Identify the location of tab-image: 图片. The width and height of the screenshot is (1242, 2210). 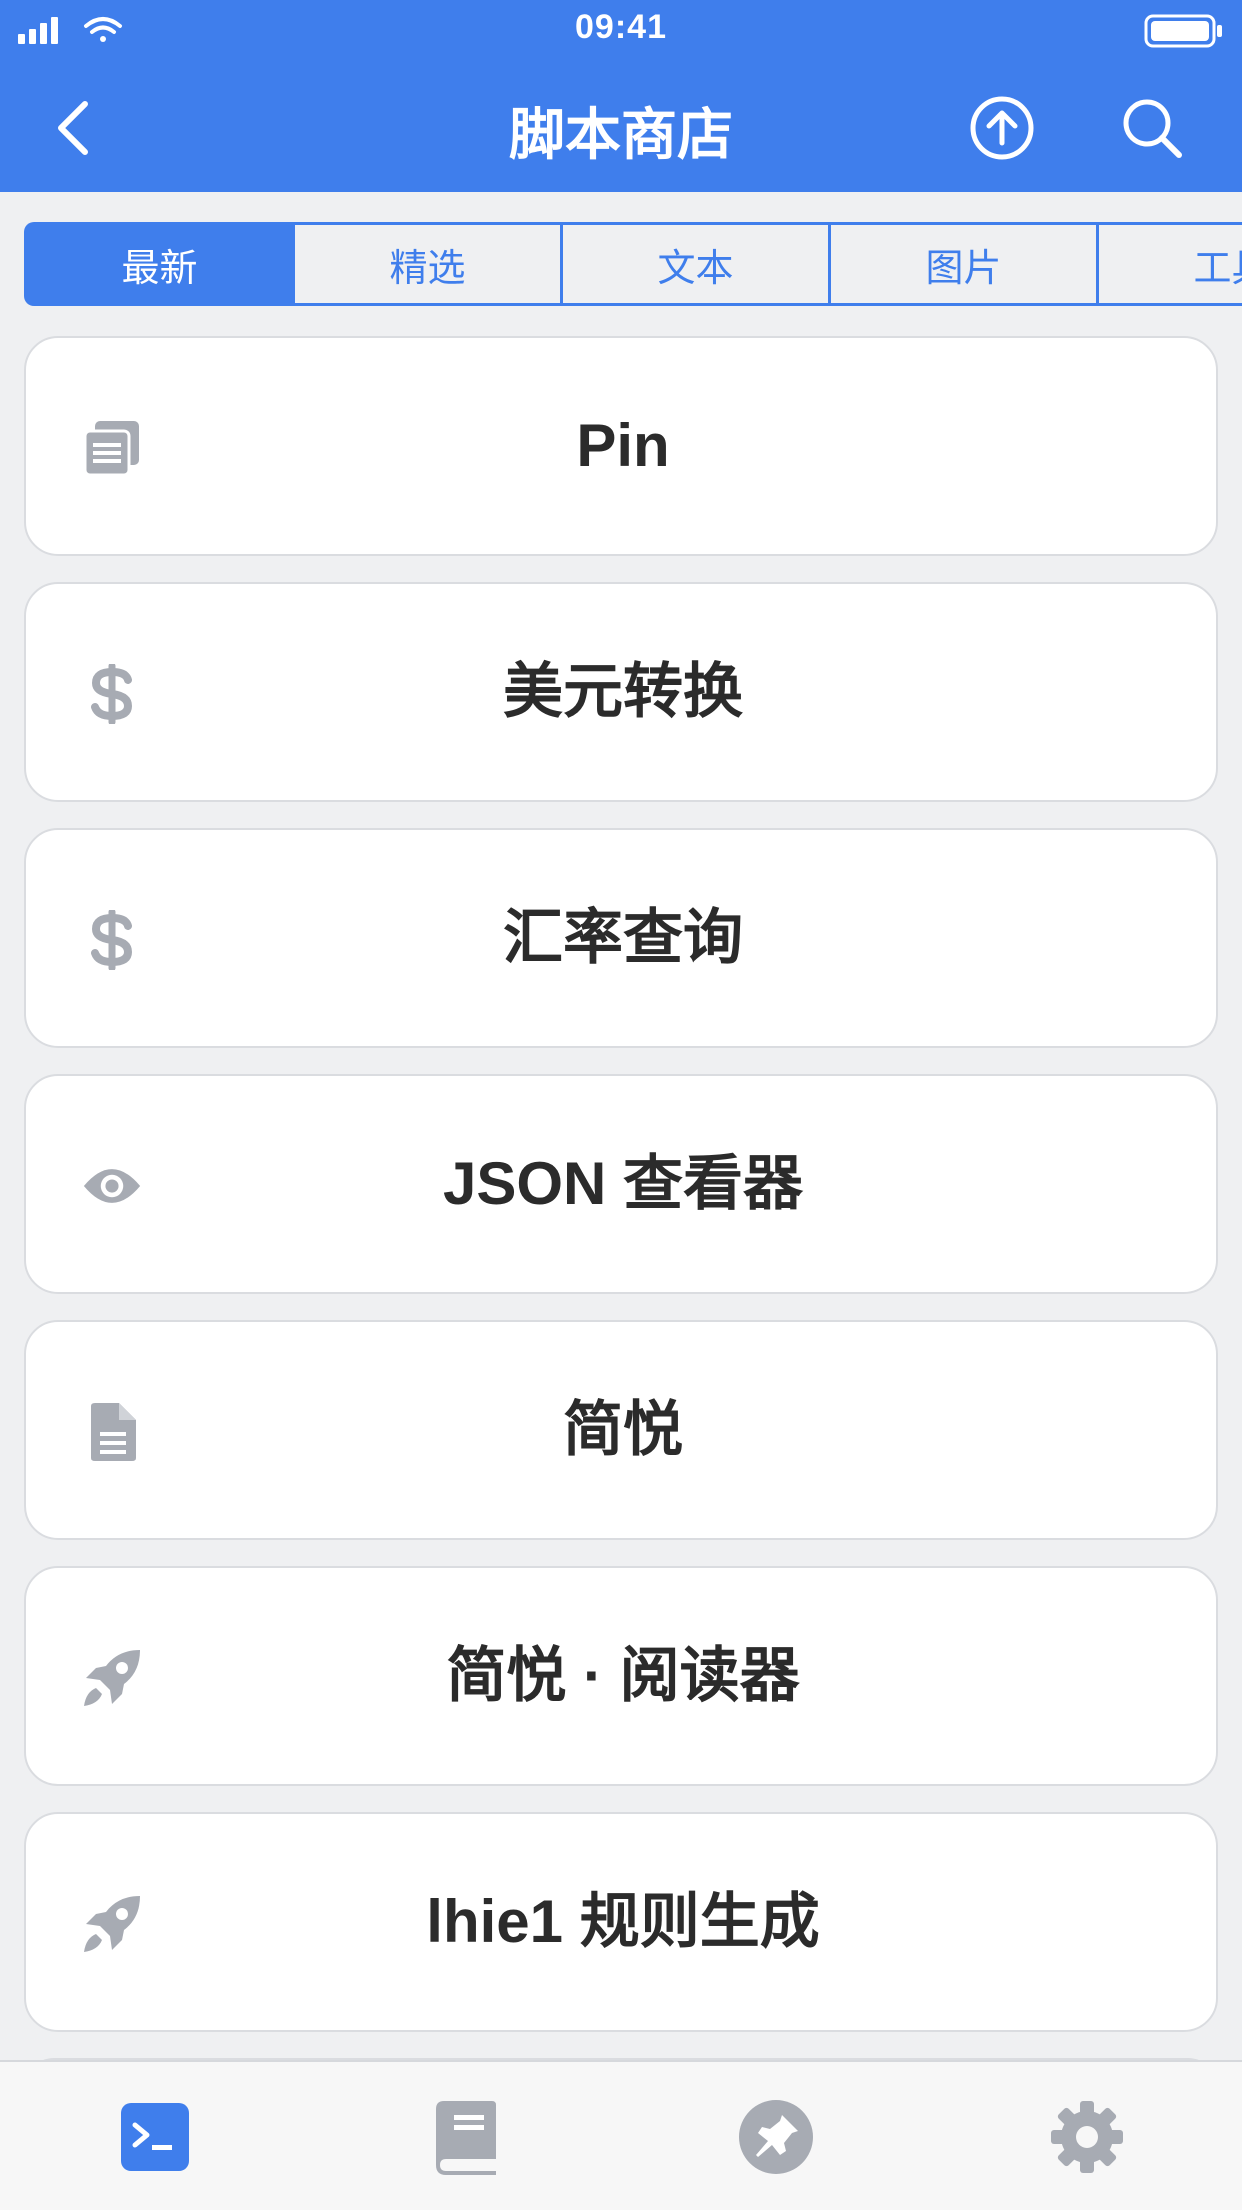
(965, 264).